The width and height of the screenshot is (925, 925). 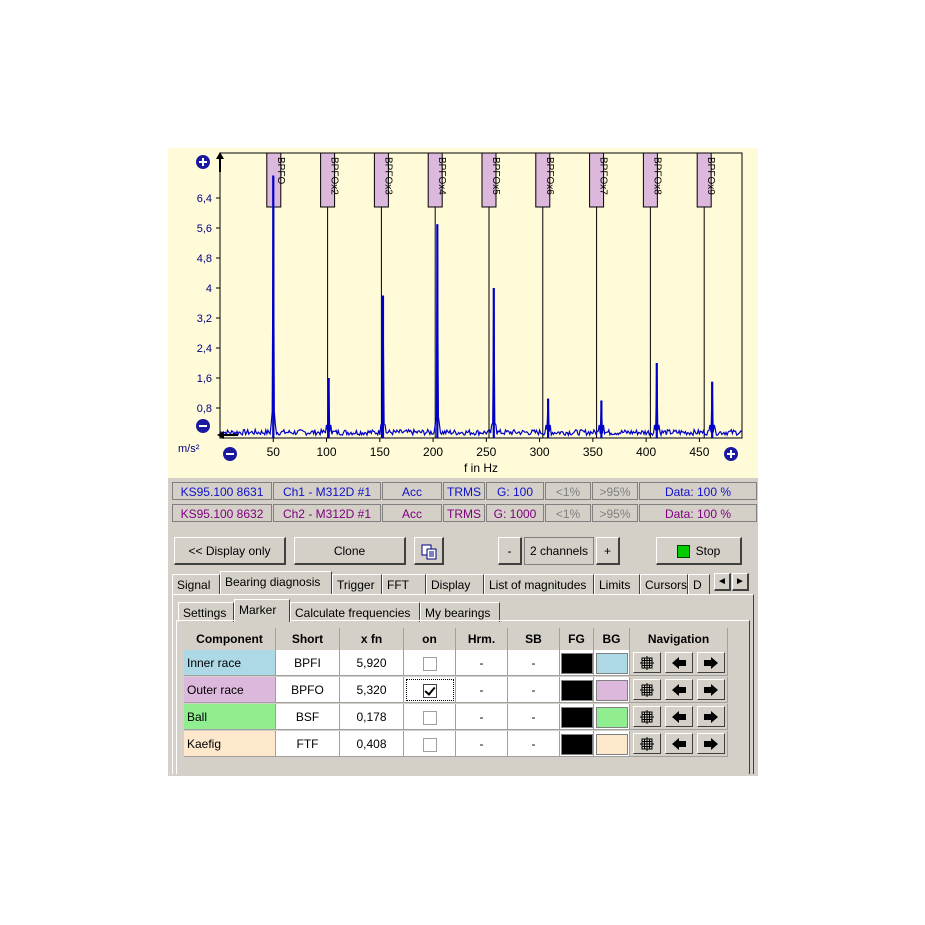 I want to click on tab-list-of-magnitudes: List of magnitudes, so click(x=539, y=584).